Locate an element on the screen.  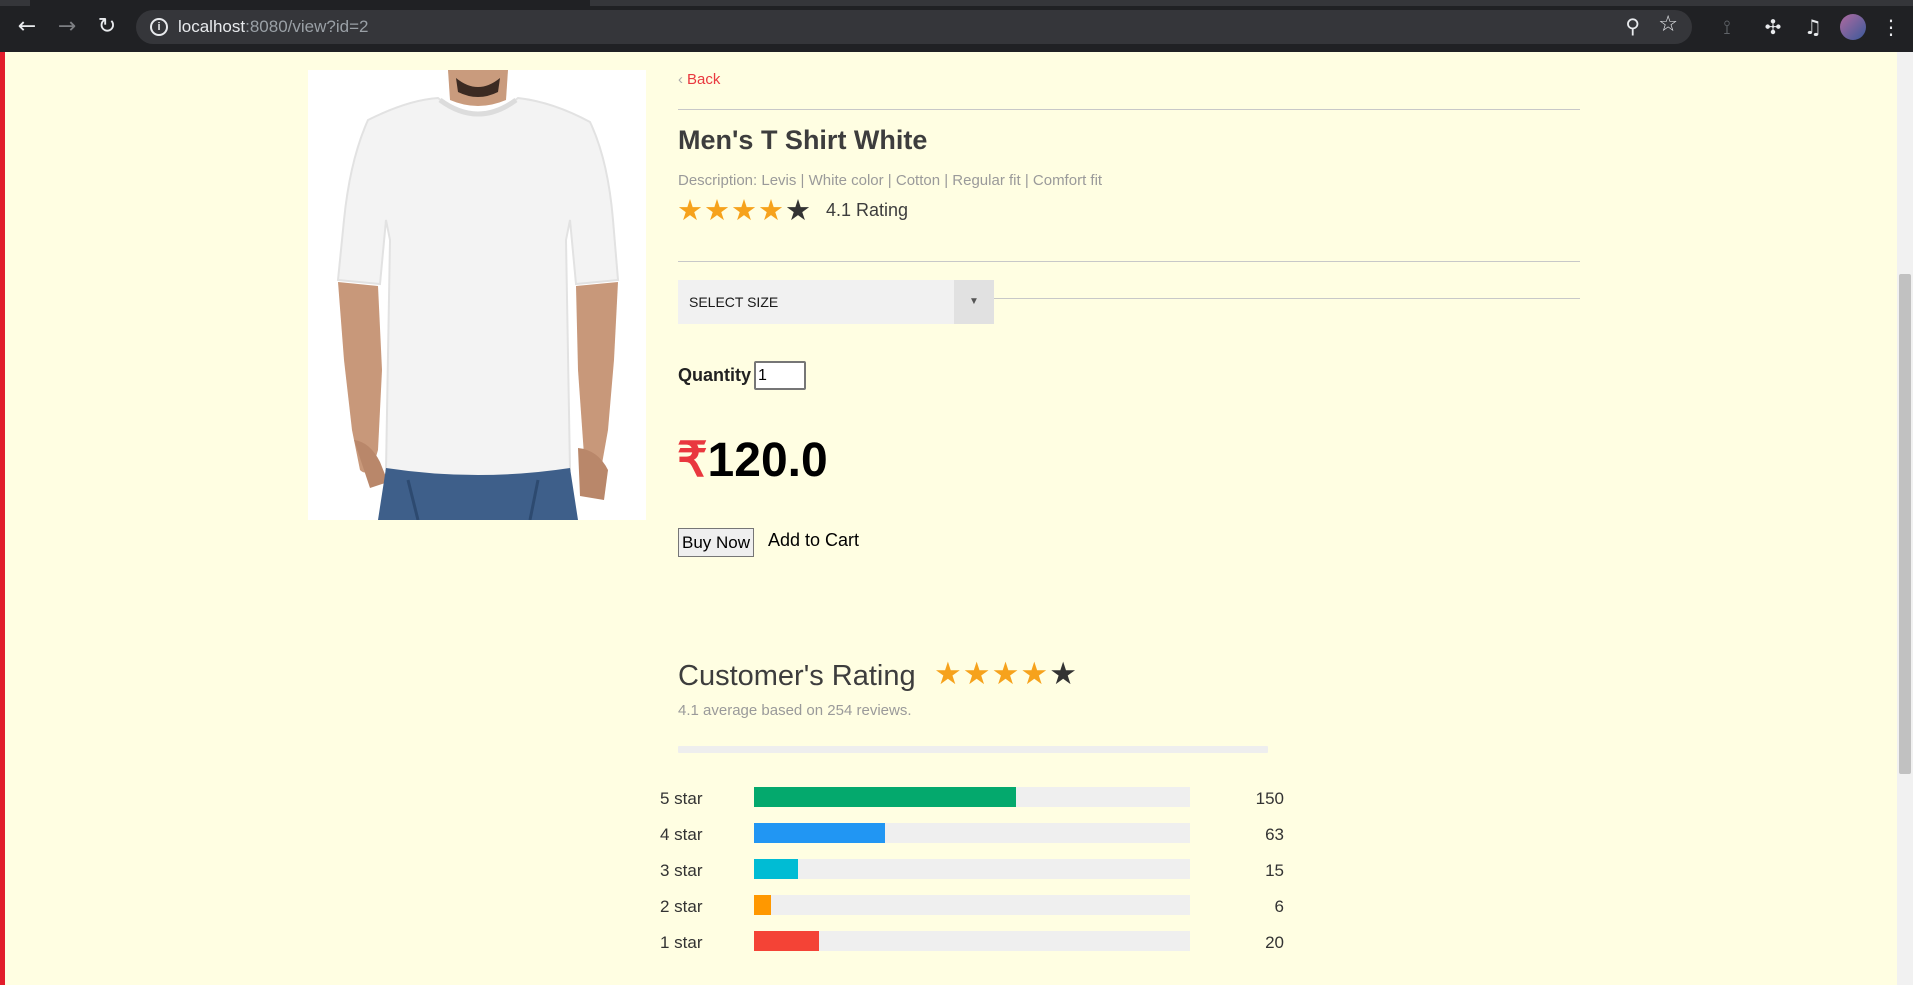
url-host: localhost is located at coordinates (212, 26).